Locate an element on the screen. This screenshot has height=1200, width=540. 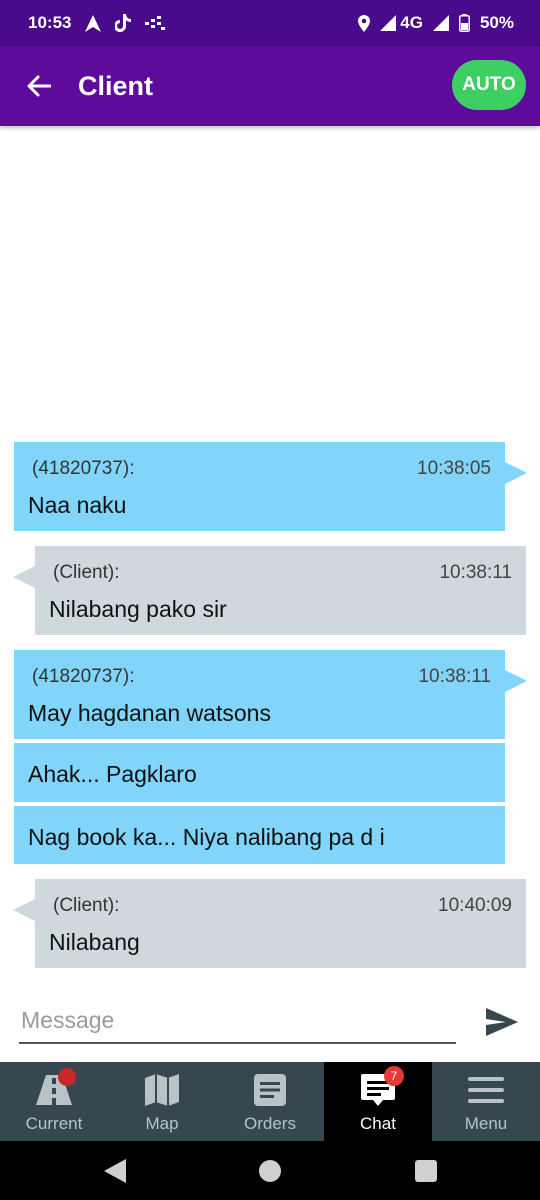
nav-label: Chat is located at coordinates (378, 1123).